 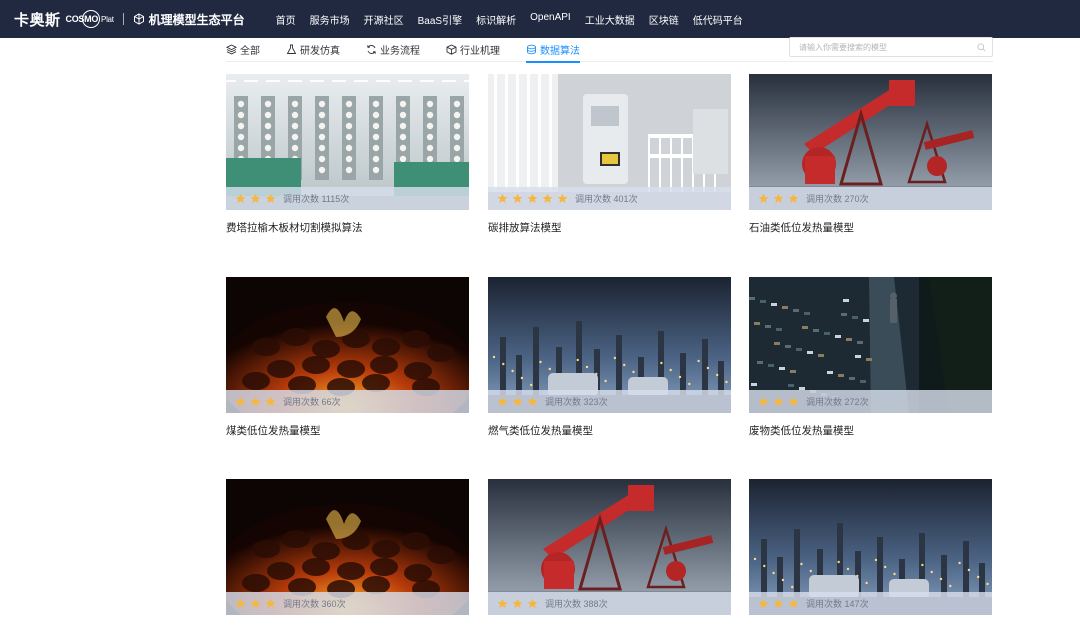 I want to click on model-card: 调用次数 272次废物类低位发热量模型, so click(x=870, y=357).